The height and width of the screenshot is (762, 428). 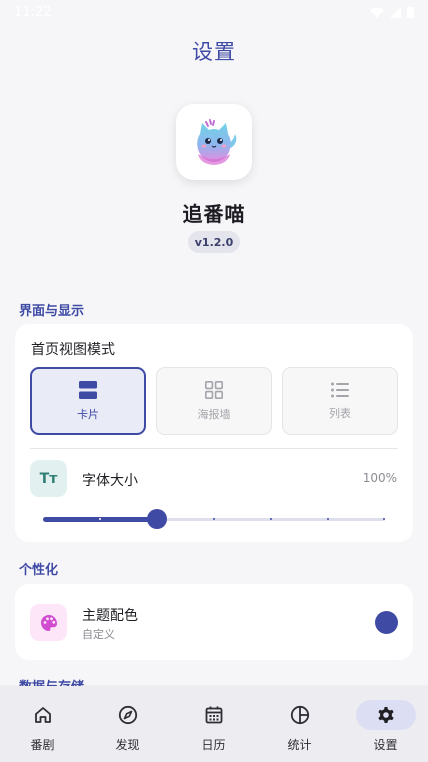 What do you see at coordinates (214, 389) in the screenshot?
I see `grid-view-icon` at bounding box center [214, 389].